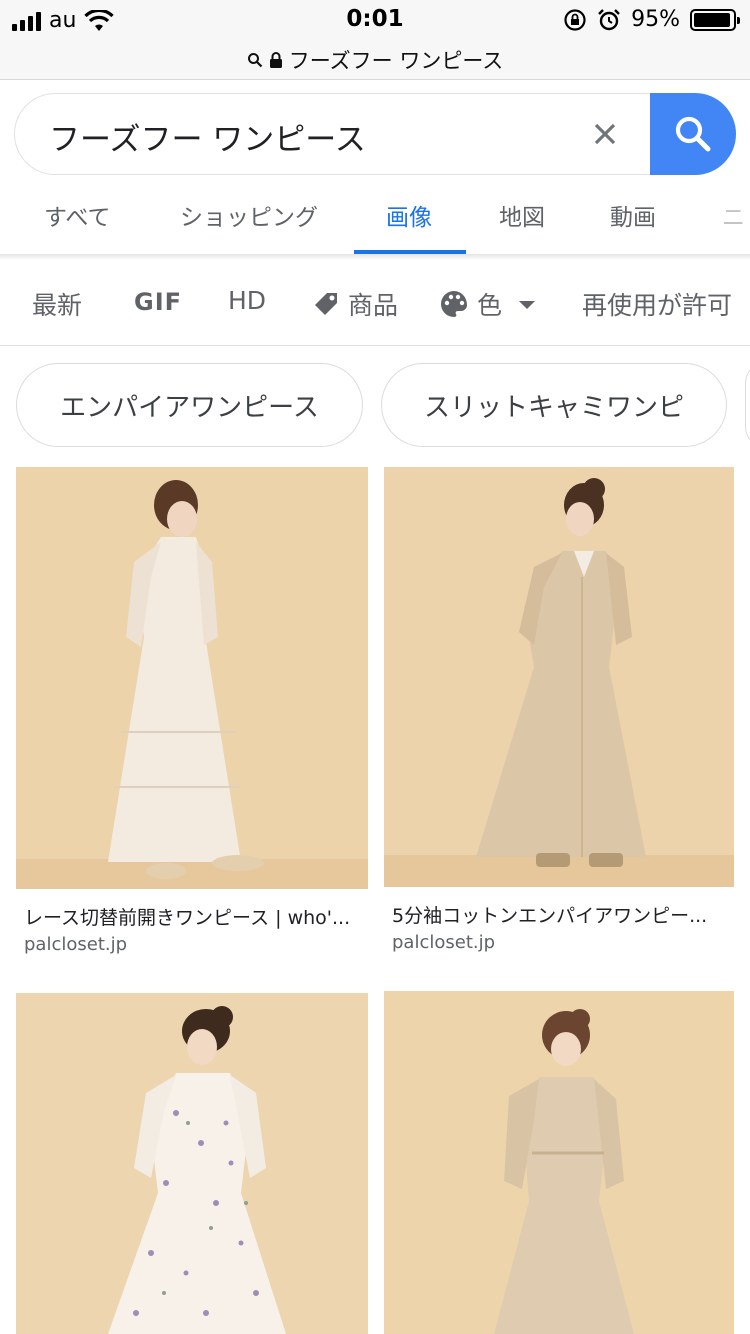 This screenshot has width=750, height=1334. Describe the element at coordinates (522, 215) in the screenshot. I see `tab-maps: 地図` at that location.